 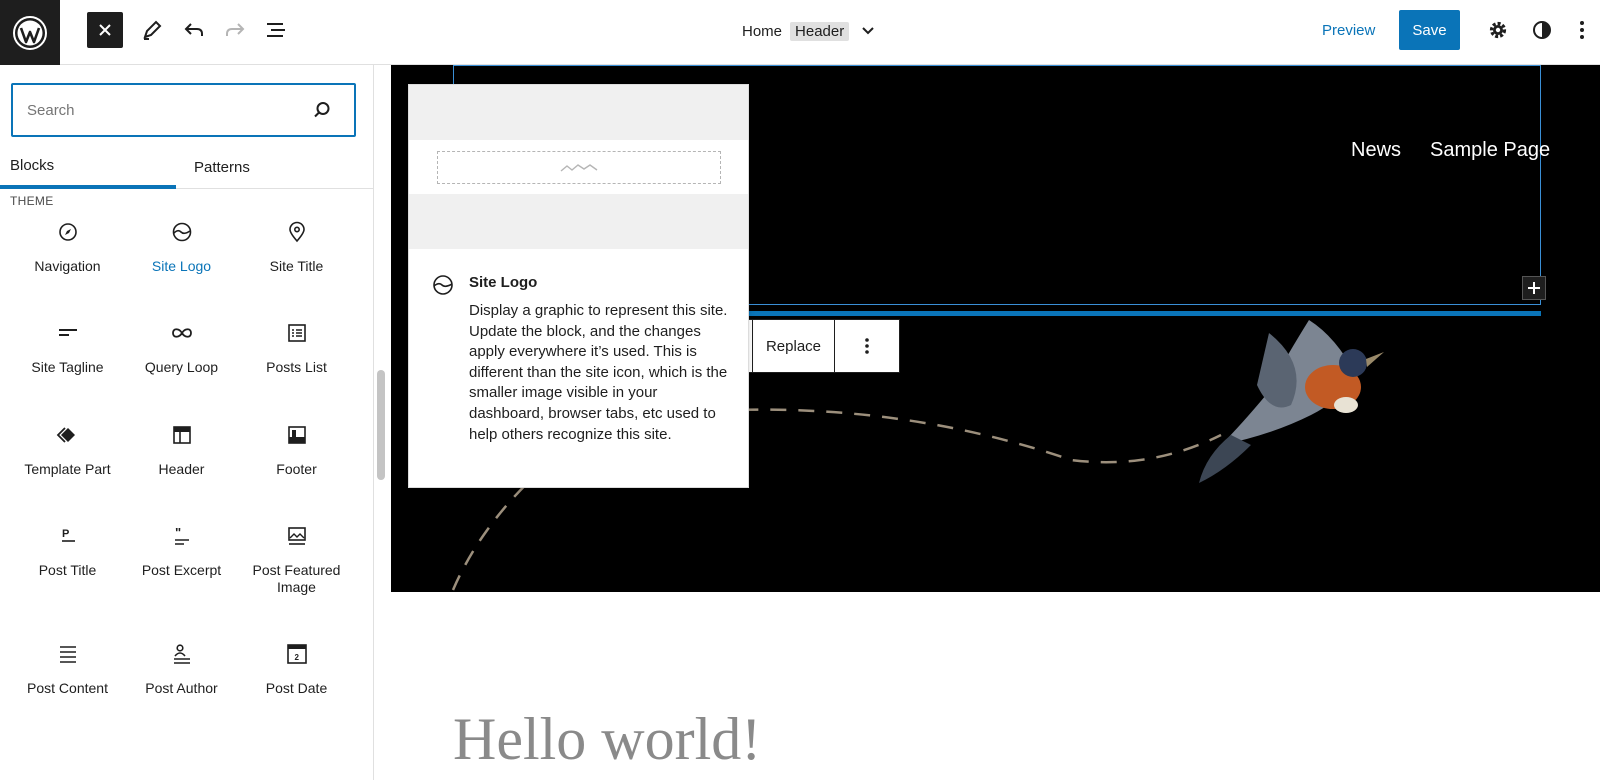 What do you see at coordinates (1429, 30) in the screenshot?
I see `save-button: Save` at bounding box center [1429, 30].